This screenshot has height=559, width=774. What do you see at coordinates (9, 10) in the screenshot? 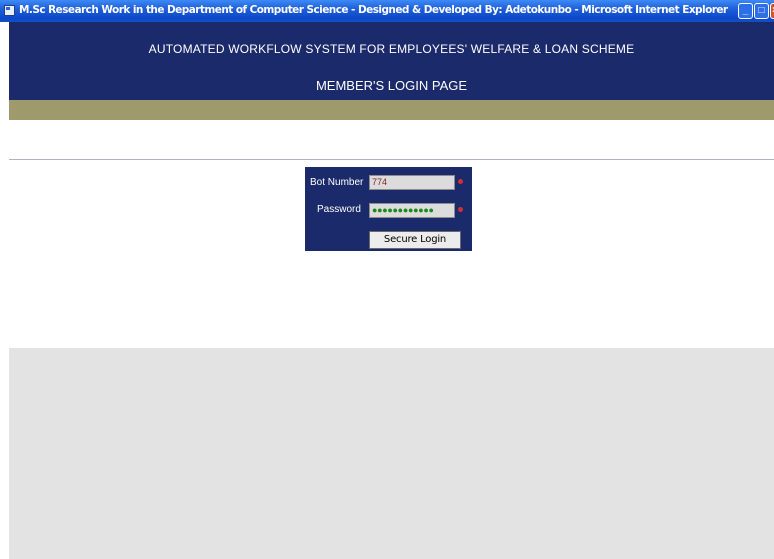
I see `ie-window-icon` at bounding box center [9, 10].